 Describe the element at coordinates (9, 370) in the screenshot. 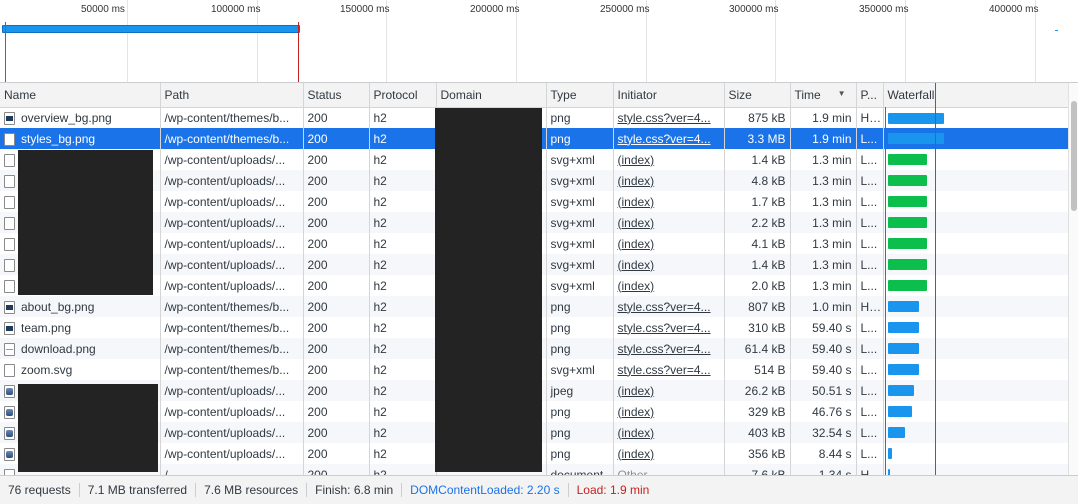

I see `file-icon` at that location.